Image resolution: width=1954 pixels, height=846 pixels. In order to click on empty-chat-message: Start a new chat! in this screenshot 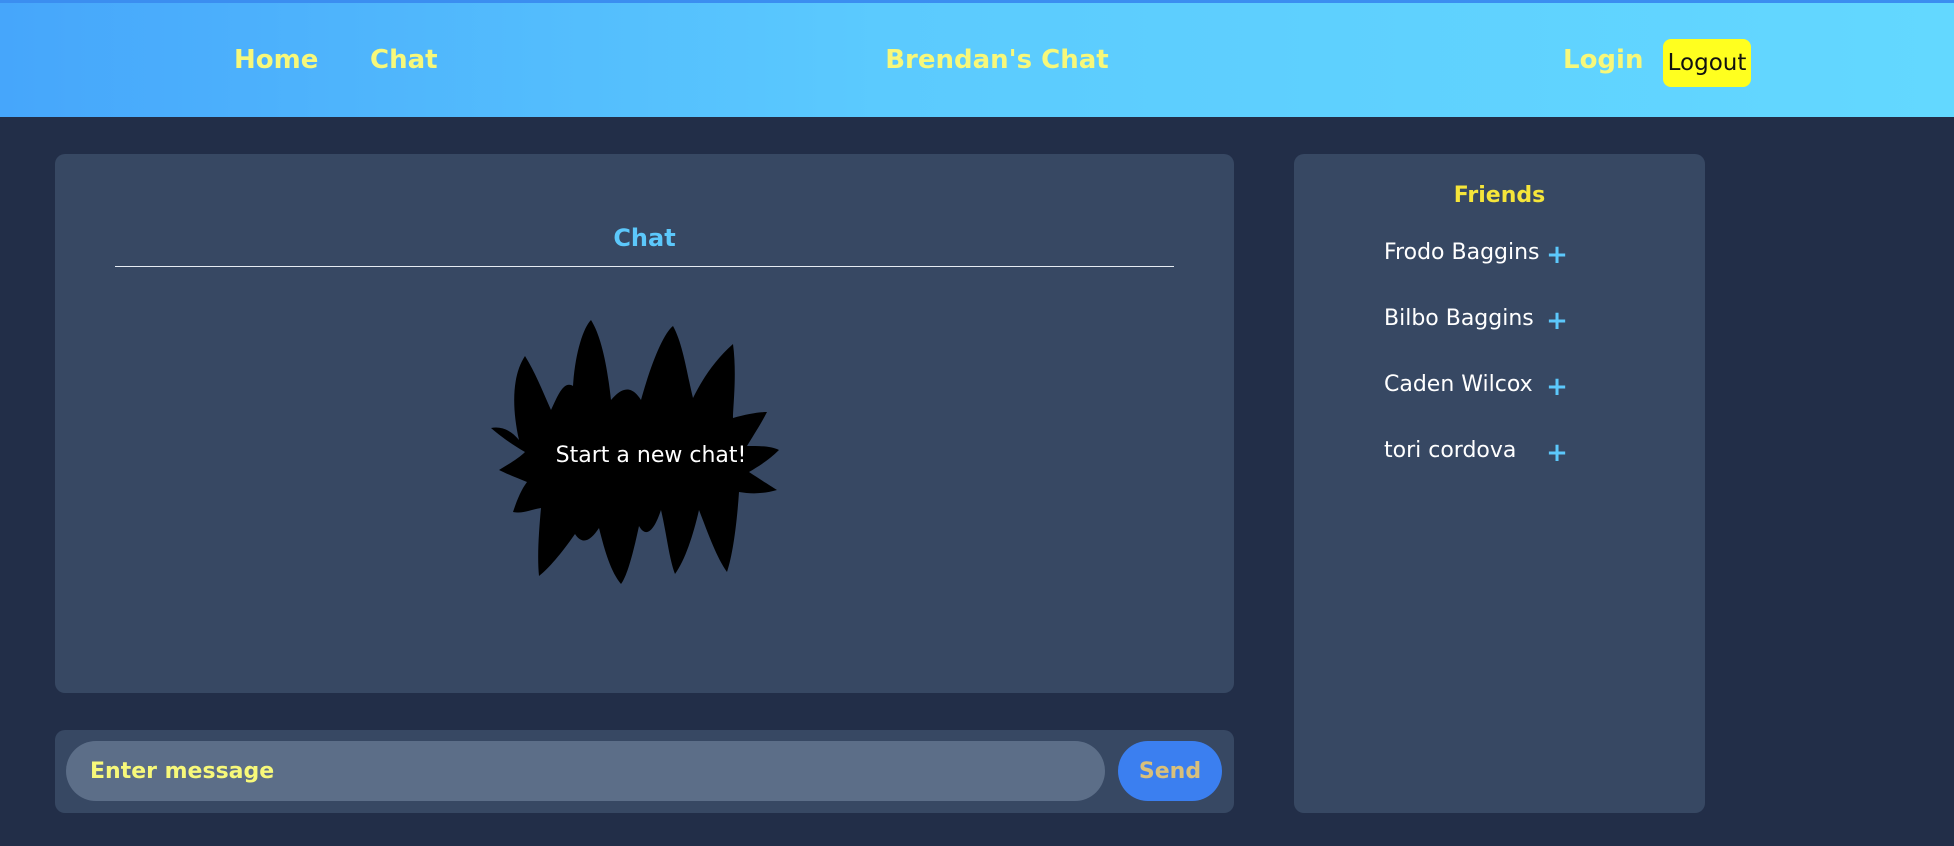, I will do `click(651, 455)`.